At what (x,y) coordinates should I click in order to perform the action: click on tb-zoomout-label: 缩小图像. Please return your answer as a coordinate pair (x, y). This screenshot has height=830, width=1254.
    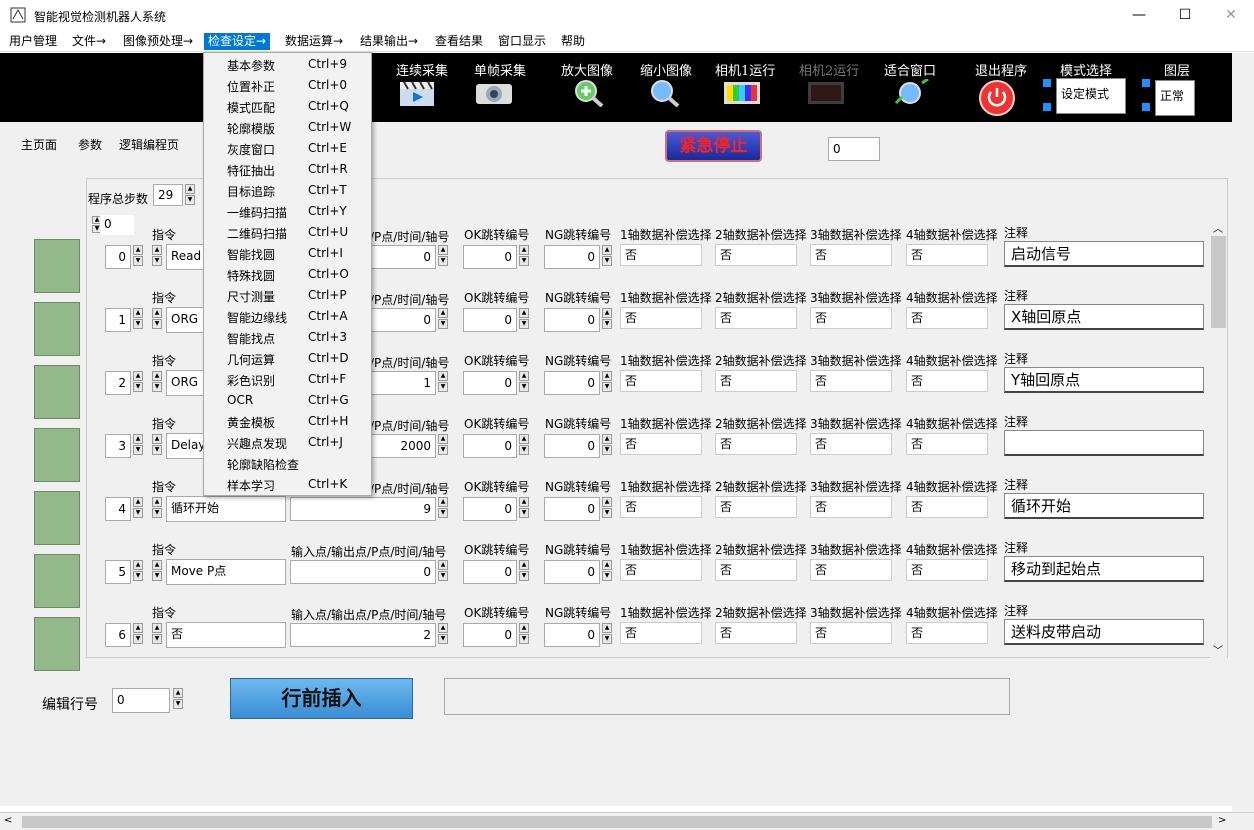
    Looking at the image, I should click on (666, 69).